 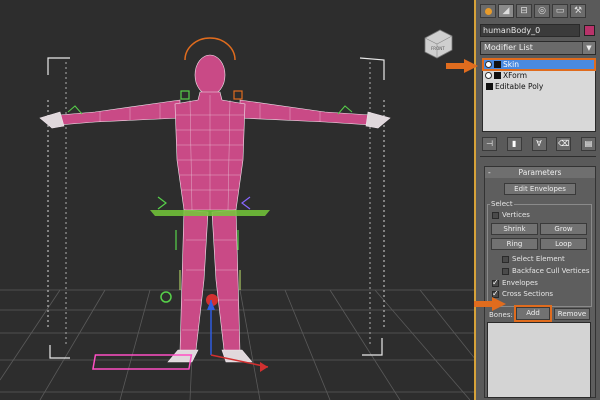 I want to click on object-name-row: humanBody_0, so click(x=538, y=30).